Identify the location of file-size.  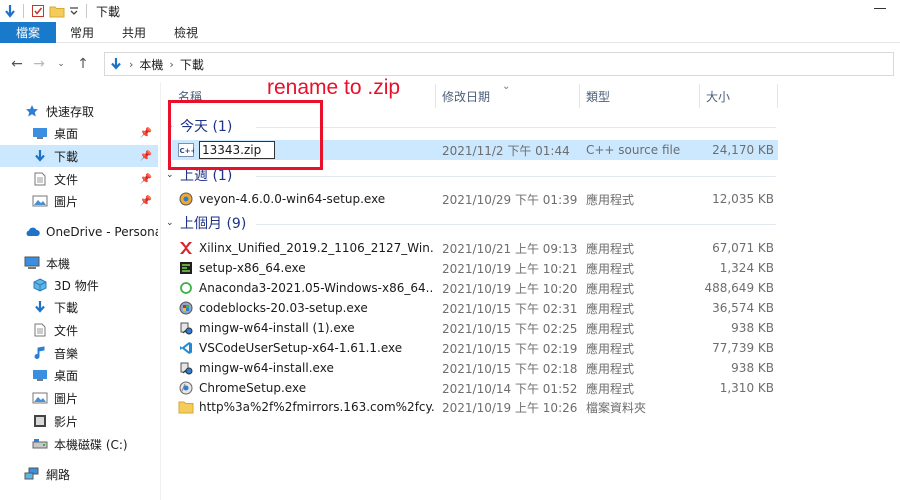
(738, 407).